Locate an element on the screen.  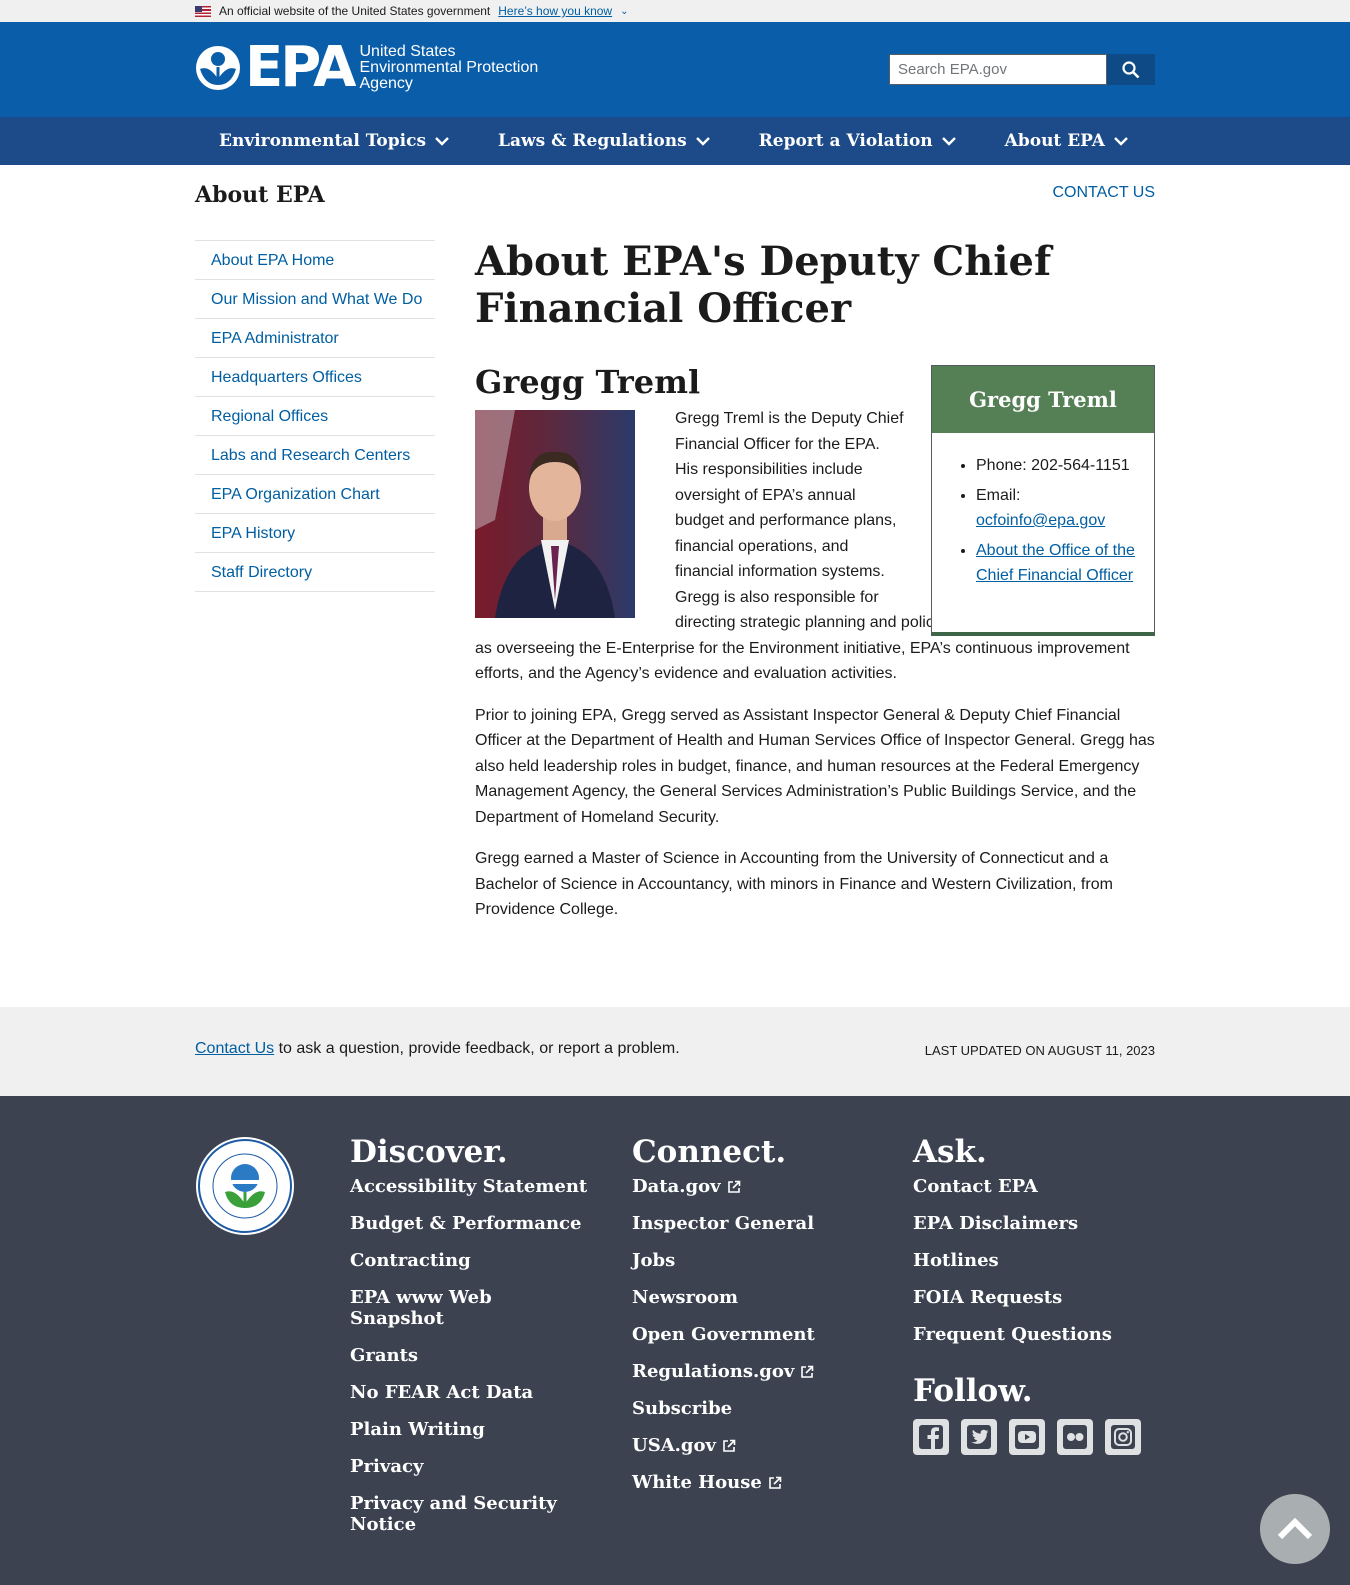
sidenav-item-regional-offices: Regional Offices is located at coordinates (315, 416).